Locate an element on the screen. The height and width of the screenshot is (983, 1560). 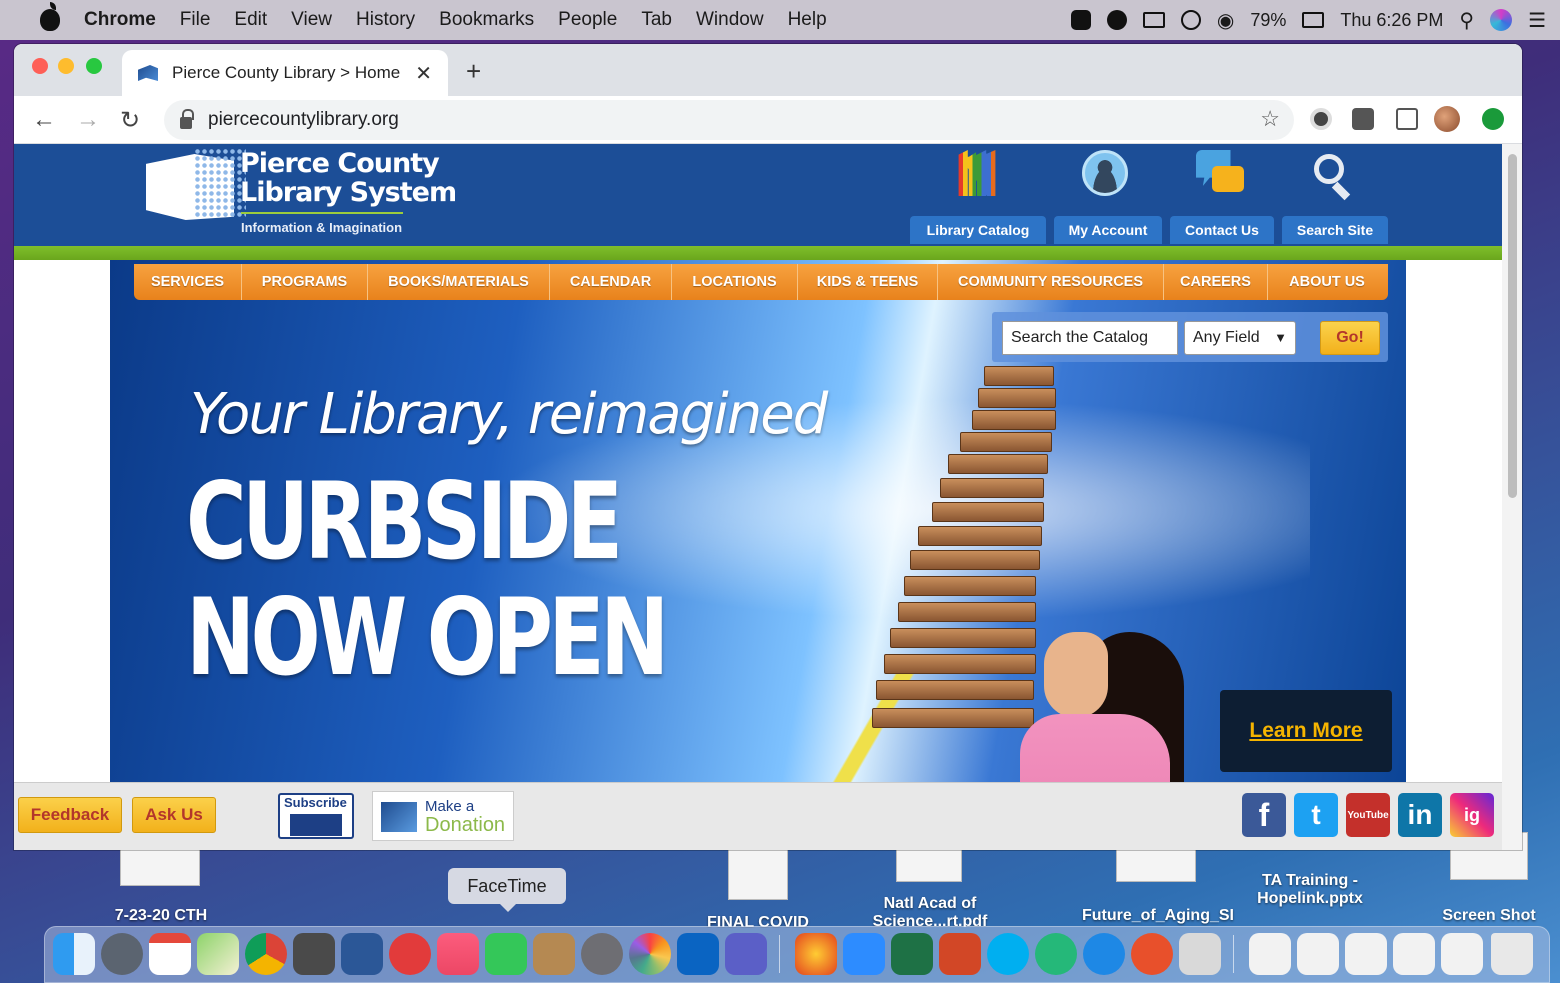
notes-app-icon is located at coordinates (554, 954).